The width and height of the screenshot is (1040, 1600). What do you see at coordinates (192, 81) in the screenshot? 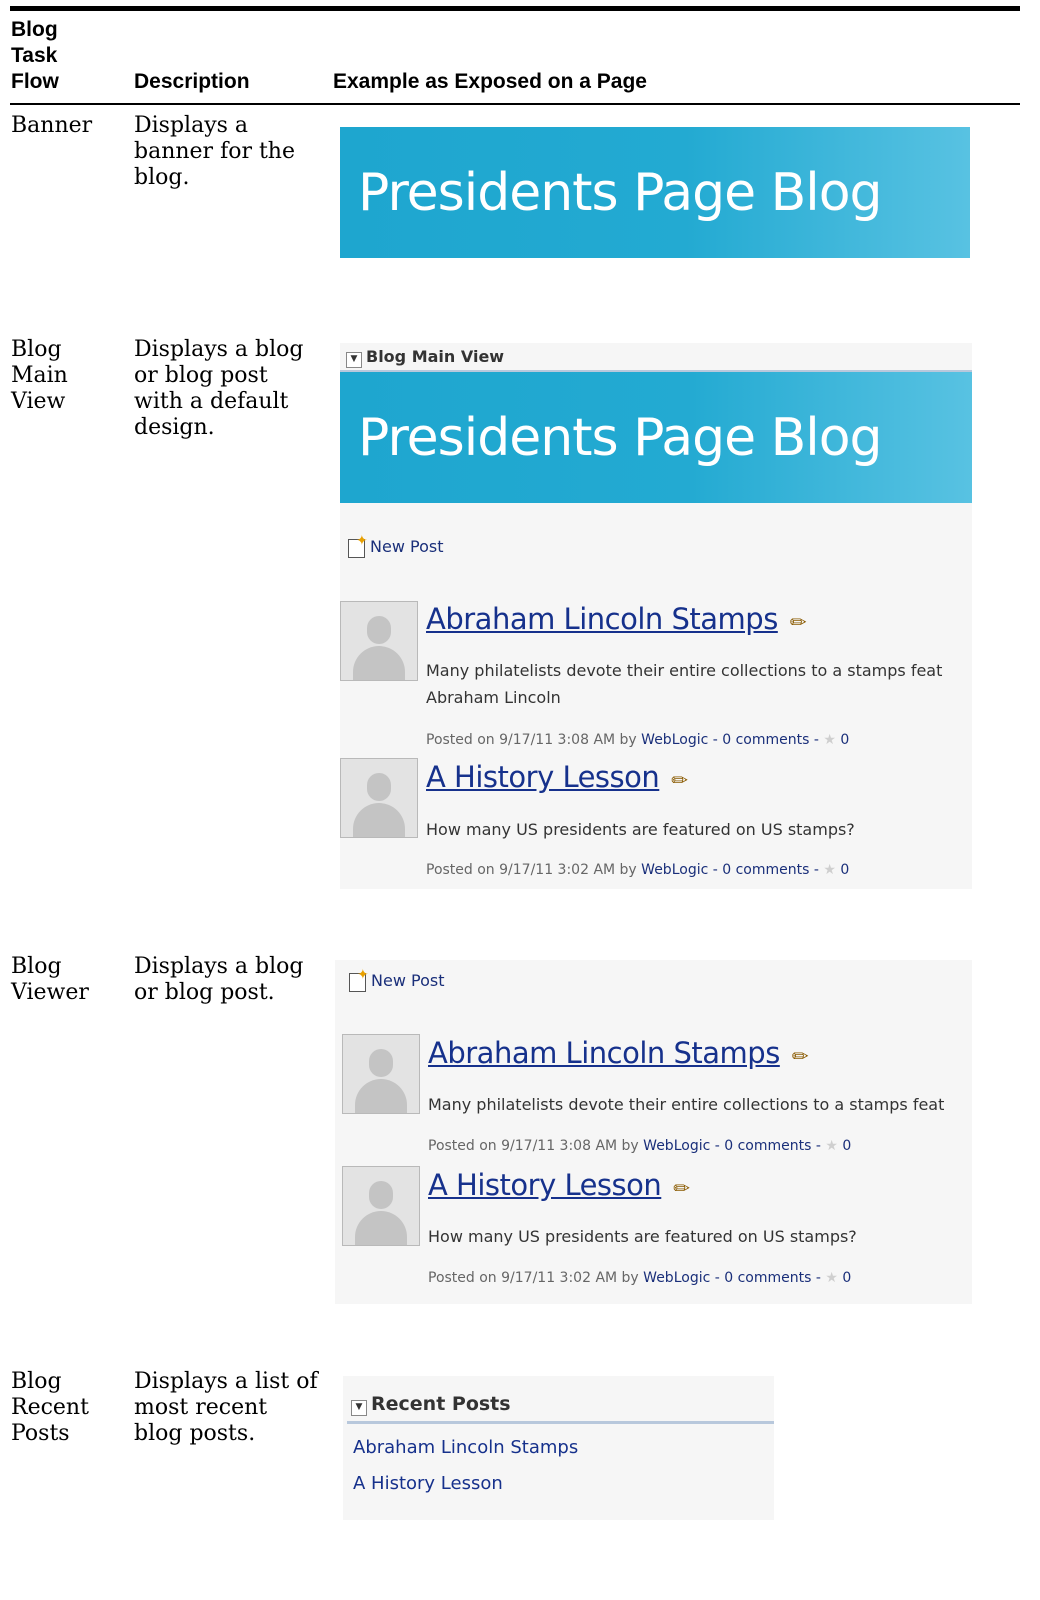
I see `header-description: Description` at bounding box center [192, 81].